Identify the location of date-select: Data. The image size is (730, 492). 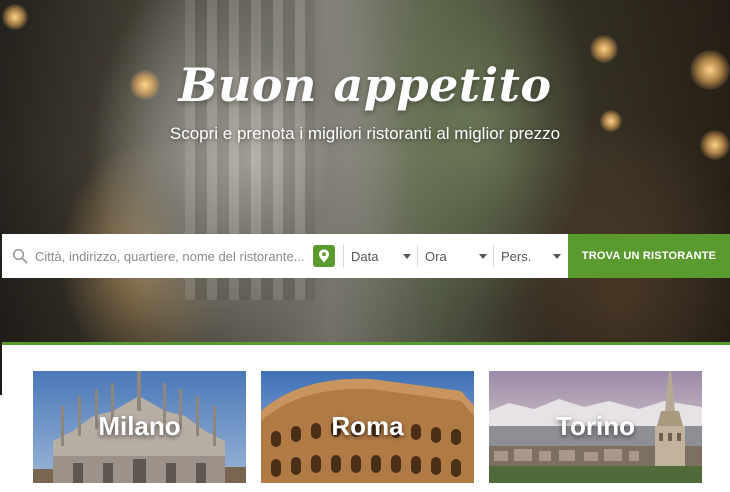
(380, 256).